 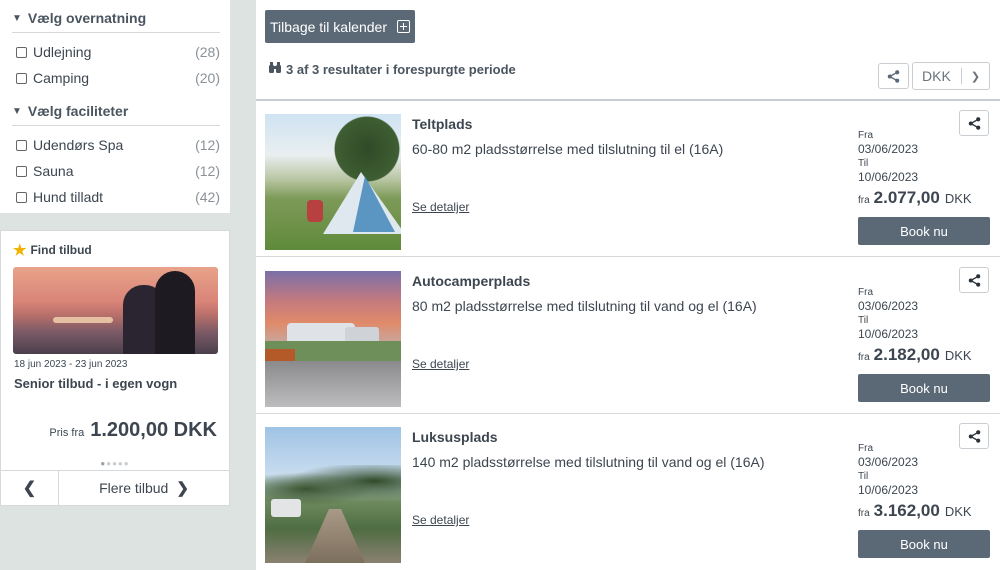 I want to click on filter-heading-accommodation: ▼ Vælg overnatning, so click(x=116, y=18).